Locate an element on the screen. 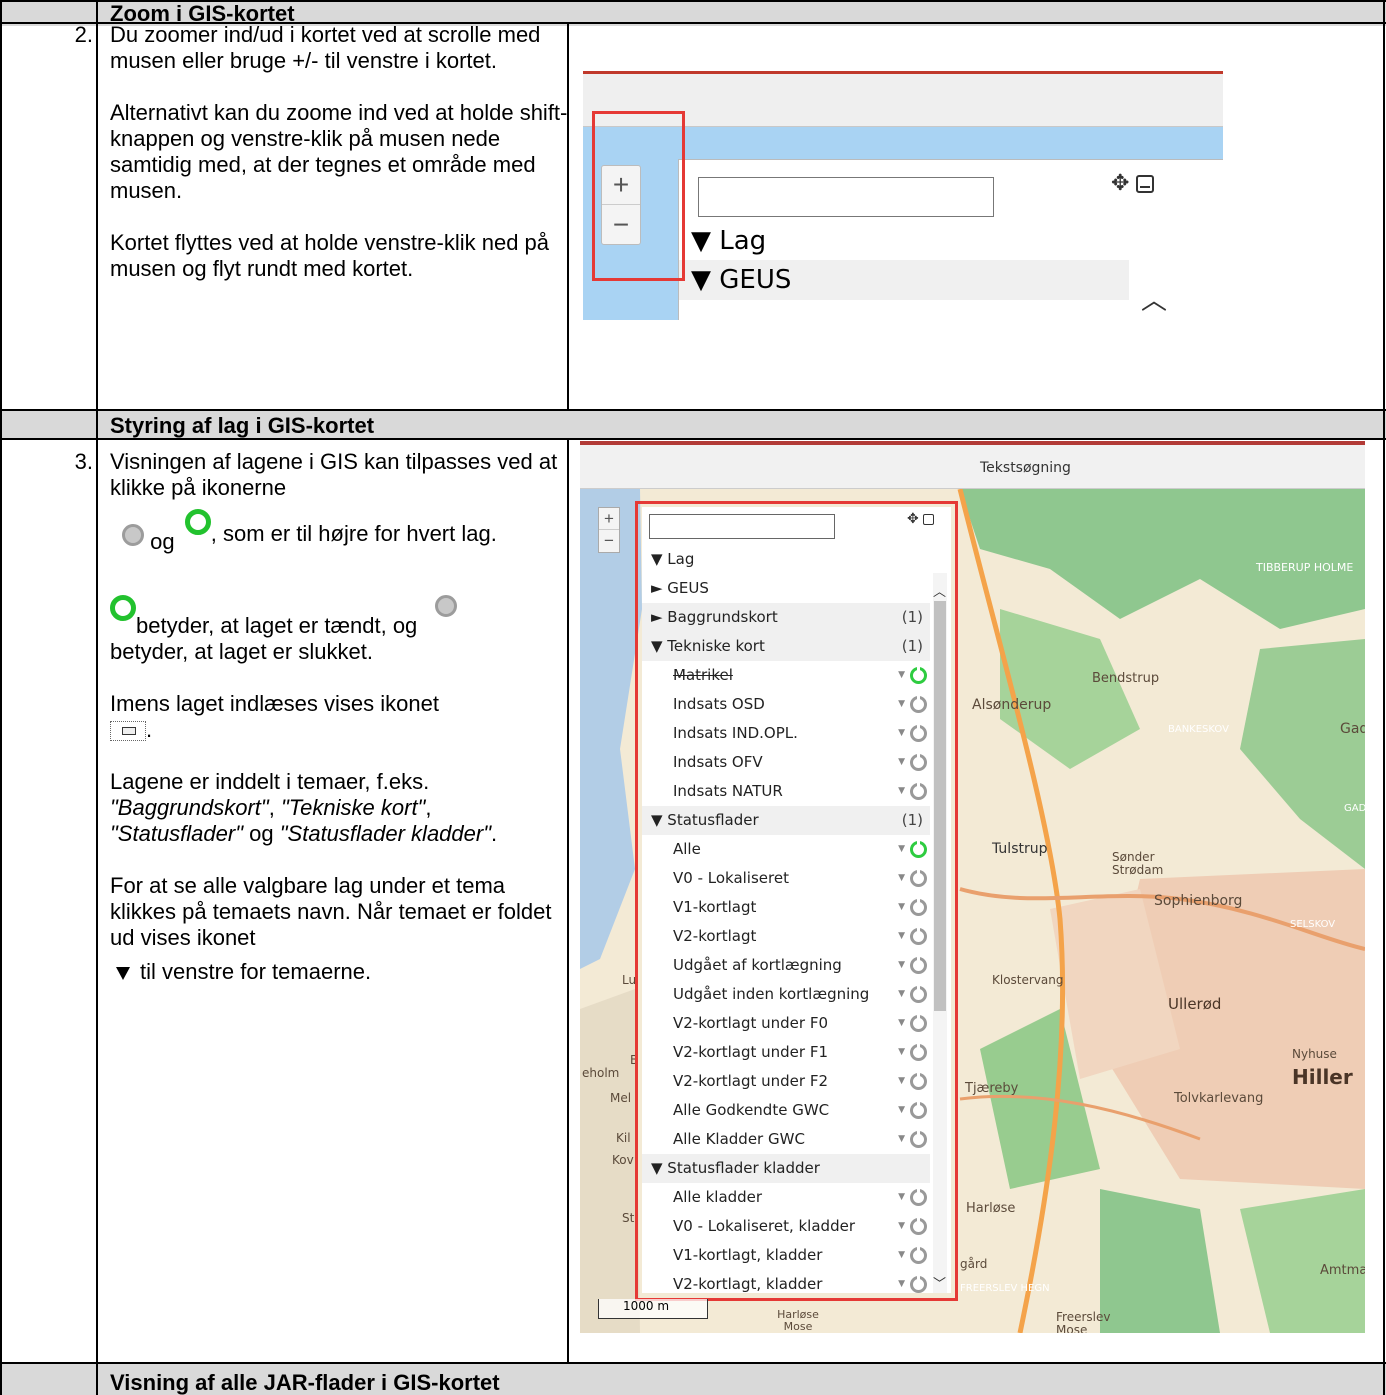  zoom-control: + − is located at coordinates (609, 530).